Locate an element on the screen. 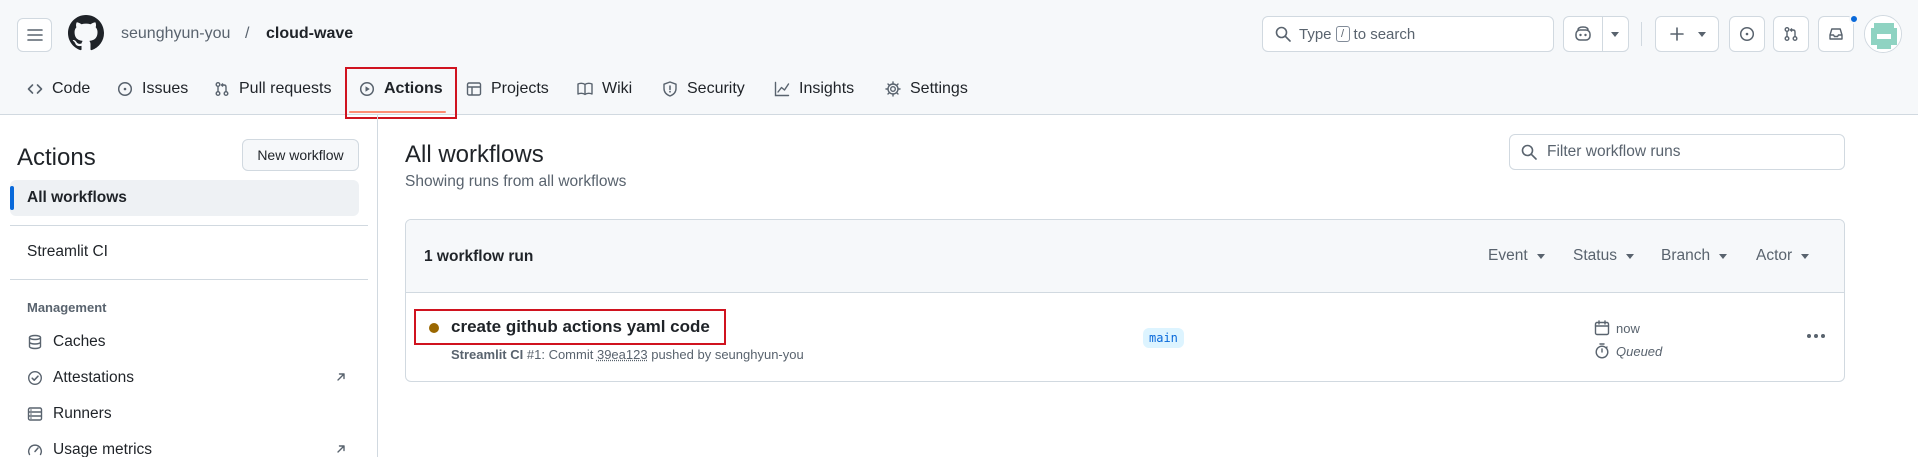 Image resolution: width=1918 pixels, height=457 pixels. tab-issues-label: Issues is located at coordinates (165, 88).